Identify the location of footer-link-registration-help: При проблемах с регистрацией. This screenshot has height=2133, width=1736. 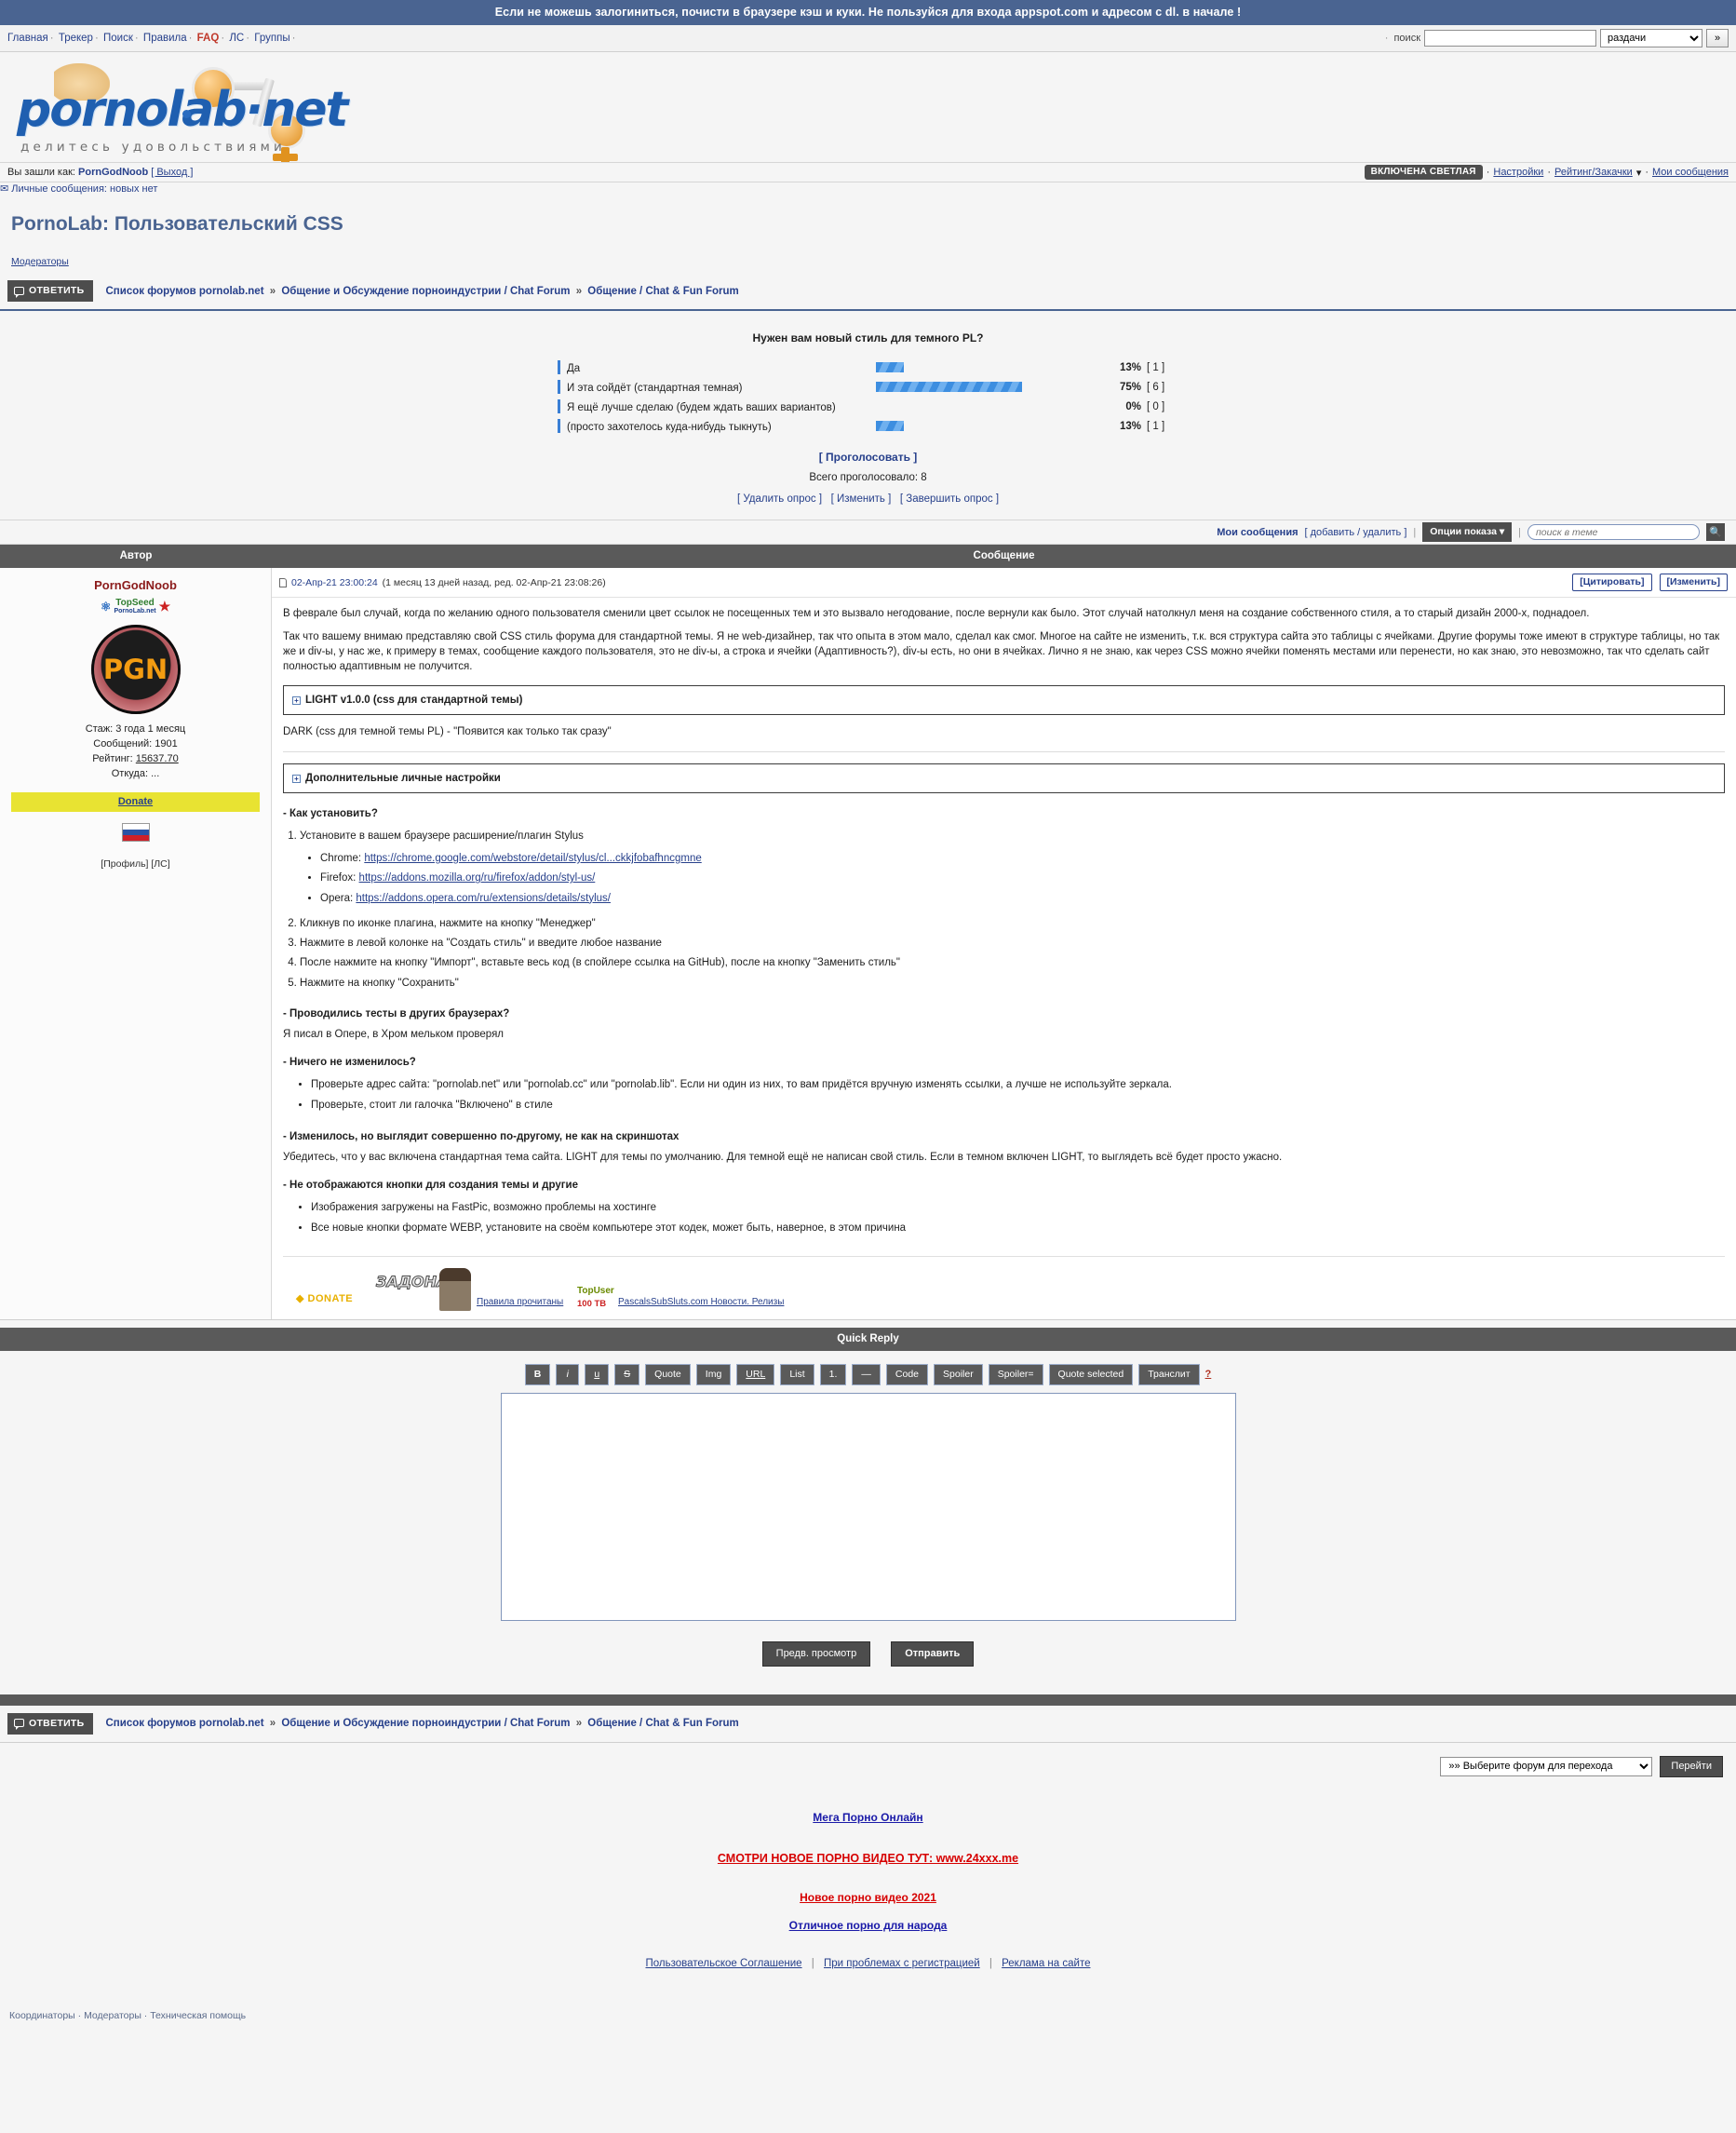
(902, 1964).